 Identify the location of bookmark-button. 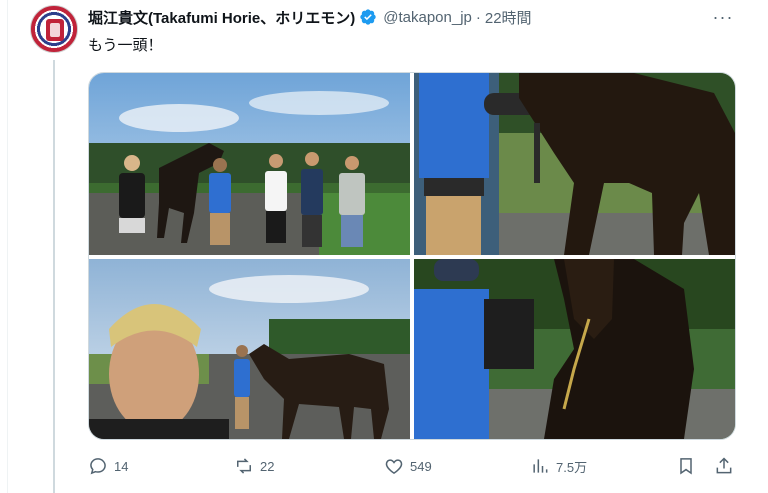
(689, 466).